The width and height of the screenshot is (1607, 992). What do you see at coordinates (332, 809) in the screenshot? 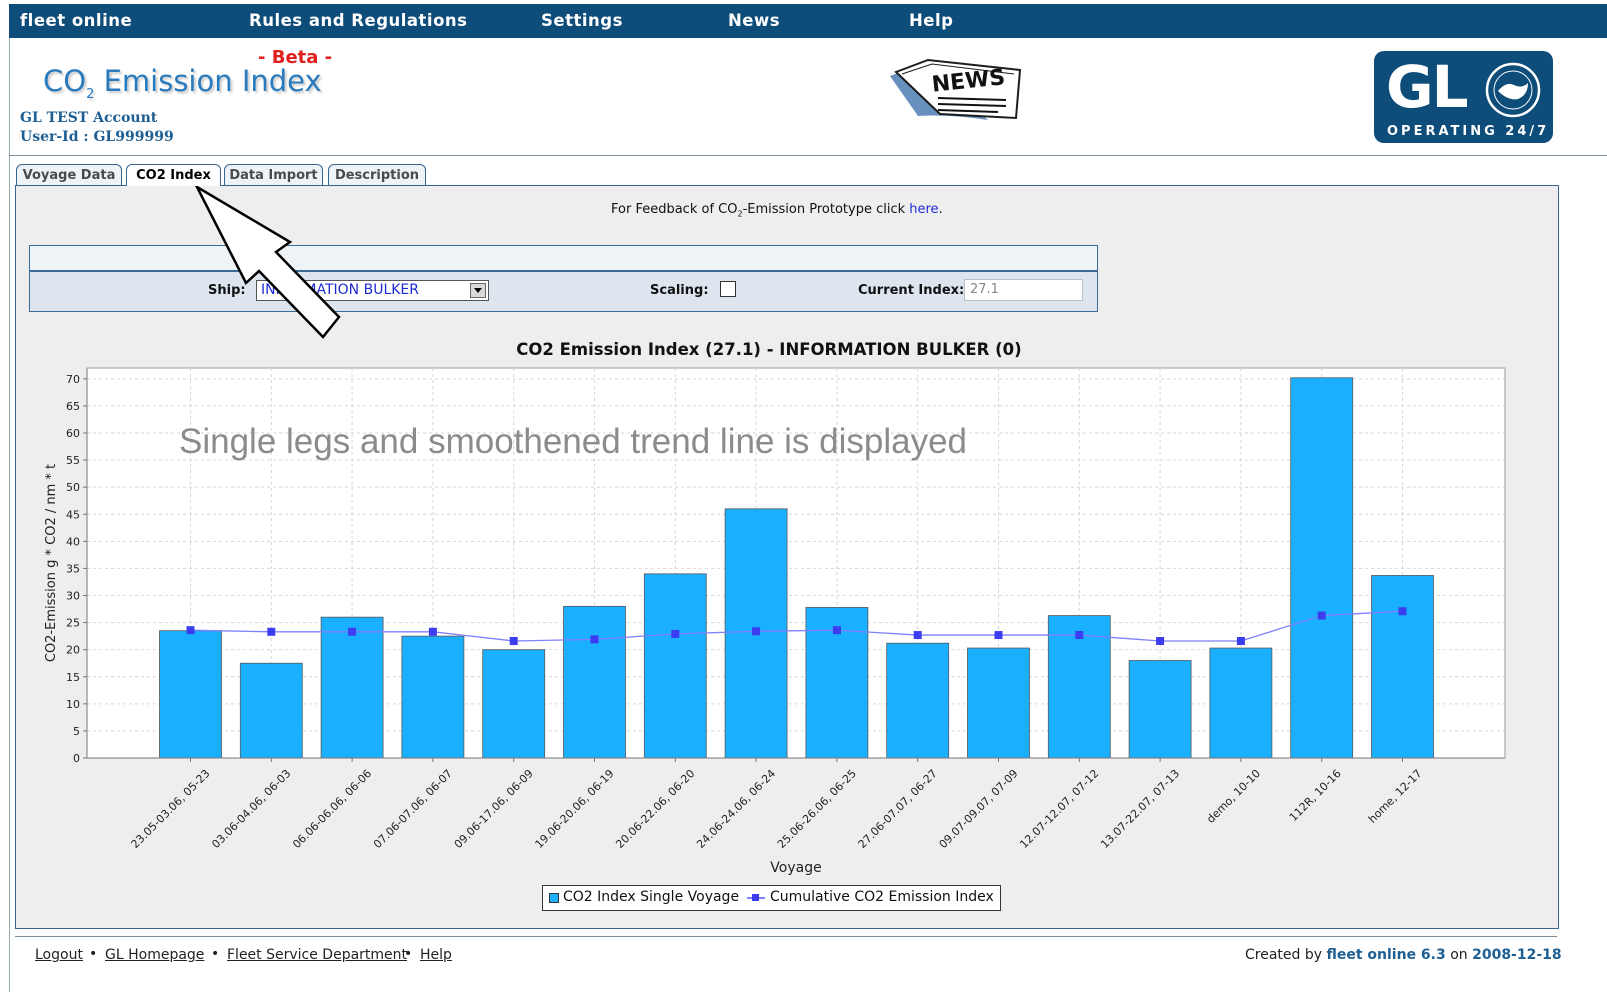
I see `x-tick-label: 06.06-06.06, 06-06` at bounding box center [332, 809].